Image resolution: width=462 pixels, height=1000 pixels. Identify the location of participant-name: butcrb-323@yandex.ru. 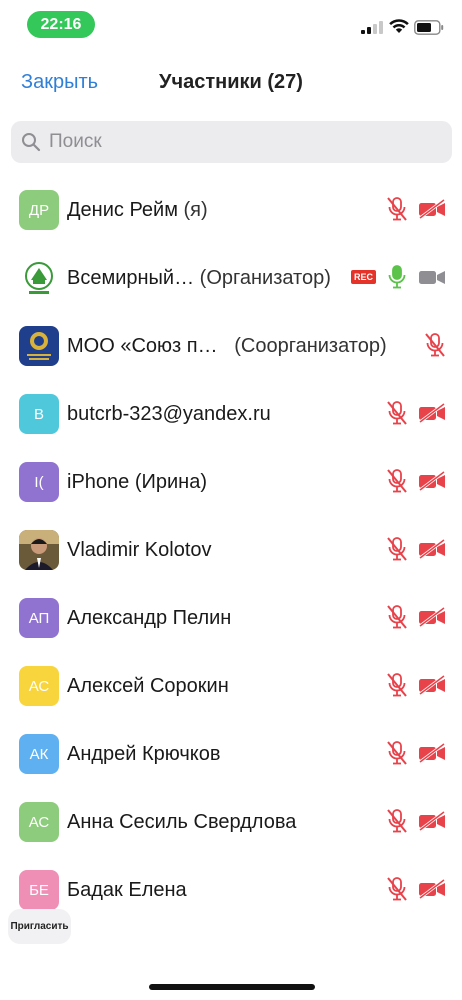
(169, 414).